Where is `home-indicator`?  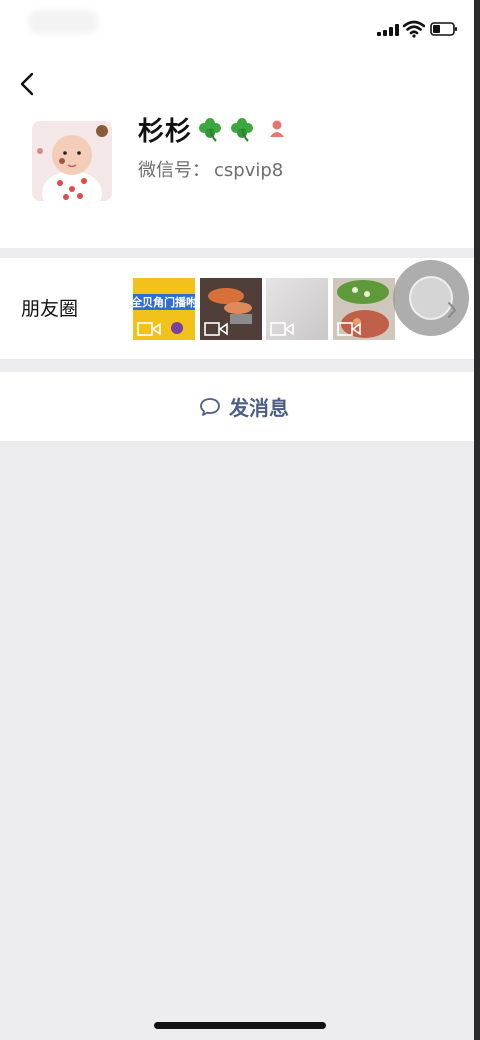
home-indicator is located at coordinates (240, 1025).